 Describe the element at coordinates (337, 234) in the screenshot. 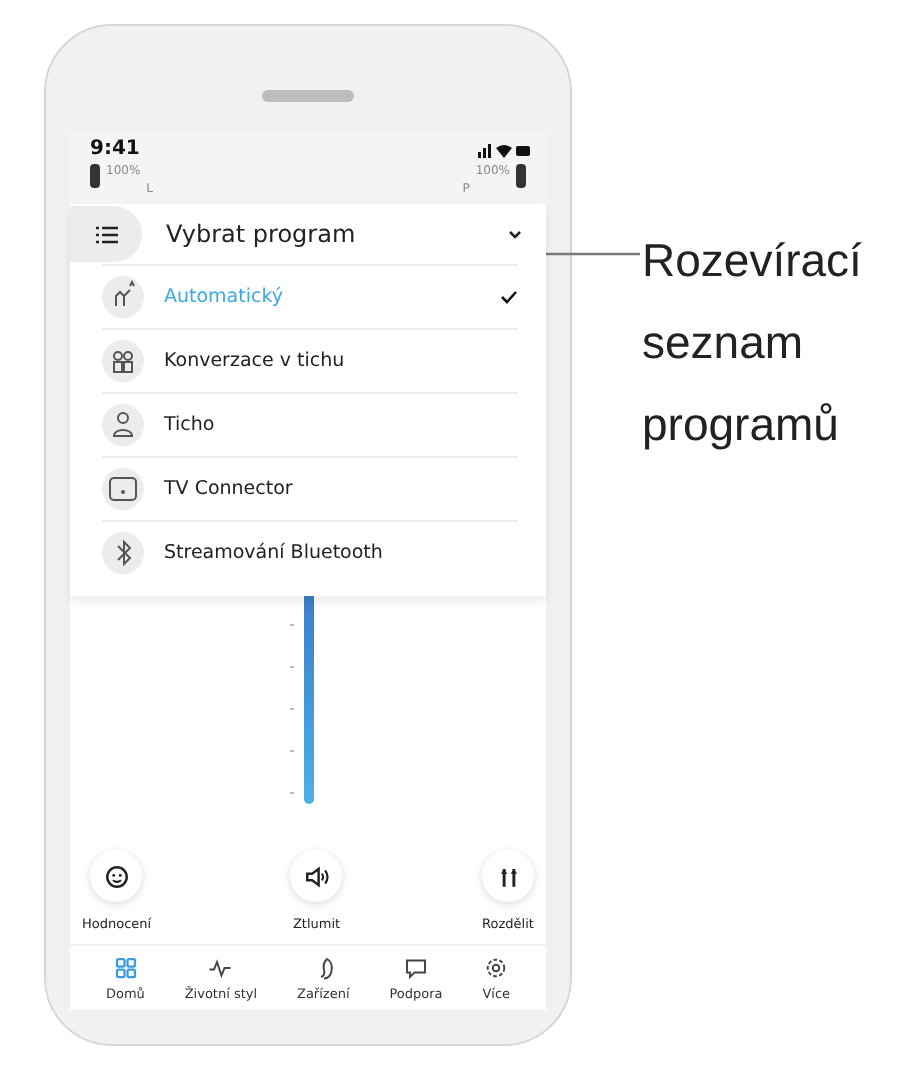

I see `dropdown-title: Vybrat program` at that location.